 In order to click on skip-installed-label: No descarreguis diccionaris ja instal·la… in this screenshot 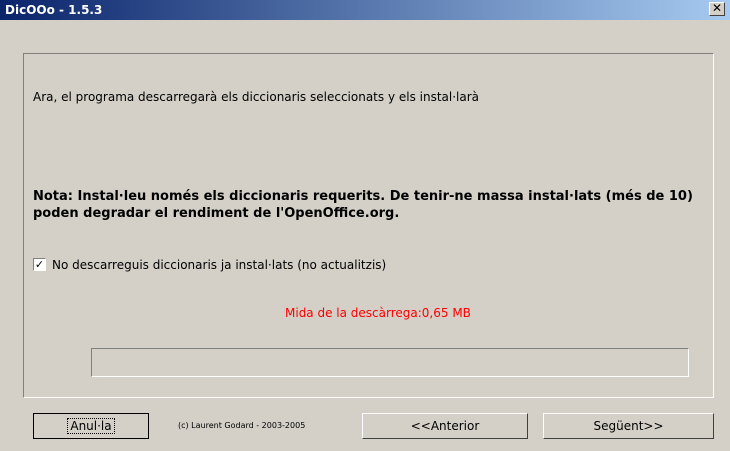, I will do `click(219, 265)`.